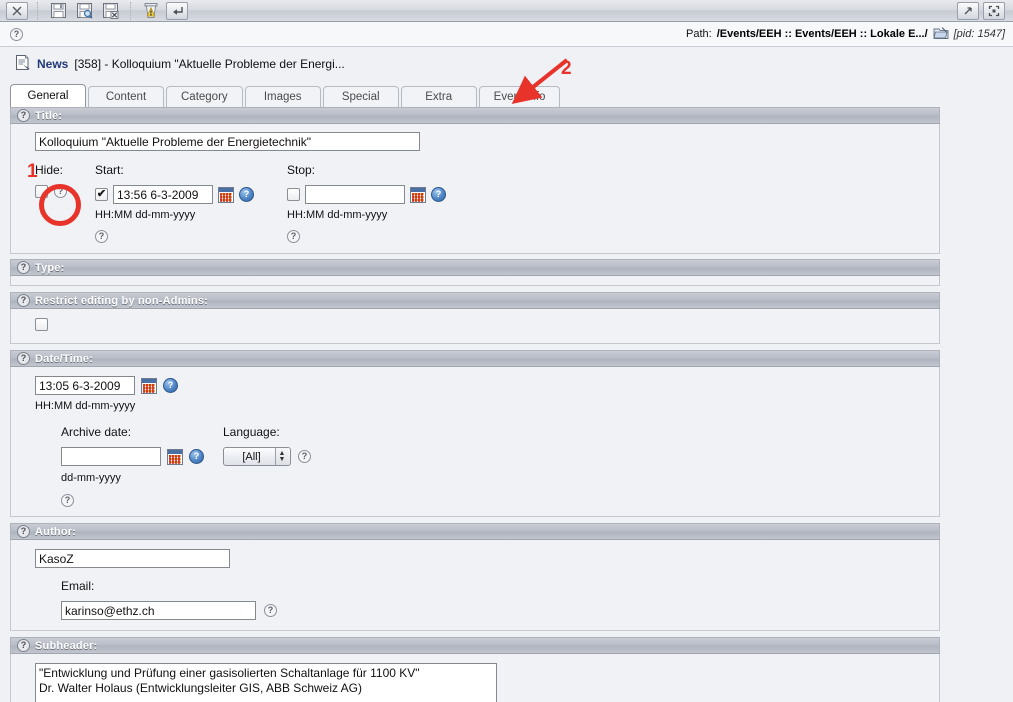  I want to click on start-enable-checkbox: ✔, so click(101, 194).